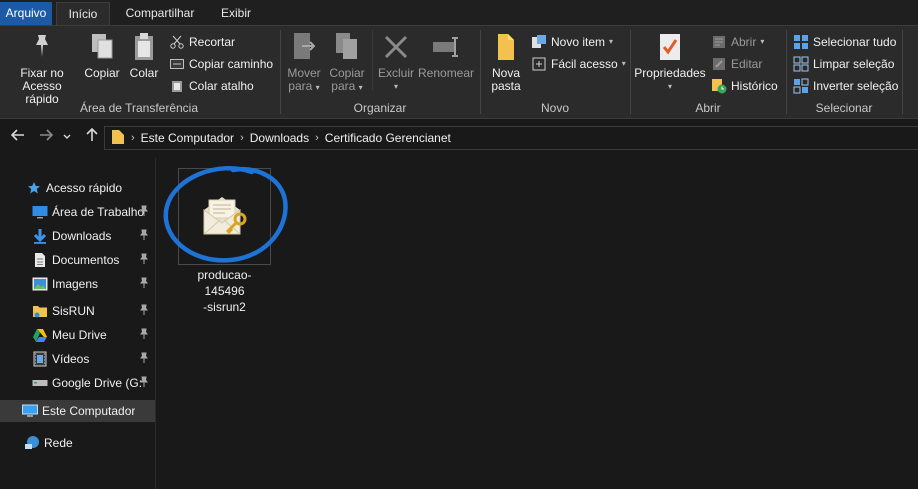 The image size is (918, 489). I want to click on certificate-icon, so click(225, 216).